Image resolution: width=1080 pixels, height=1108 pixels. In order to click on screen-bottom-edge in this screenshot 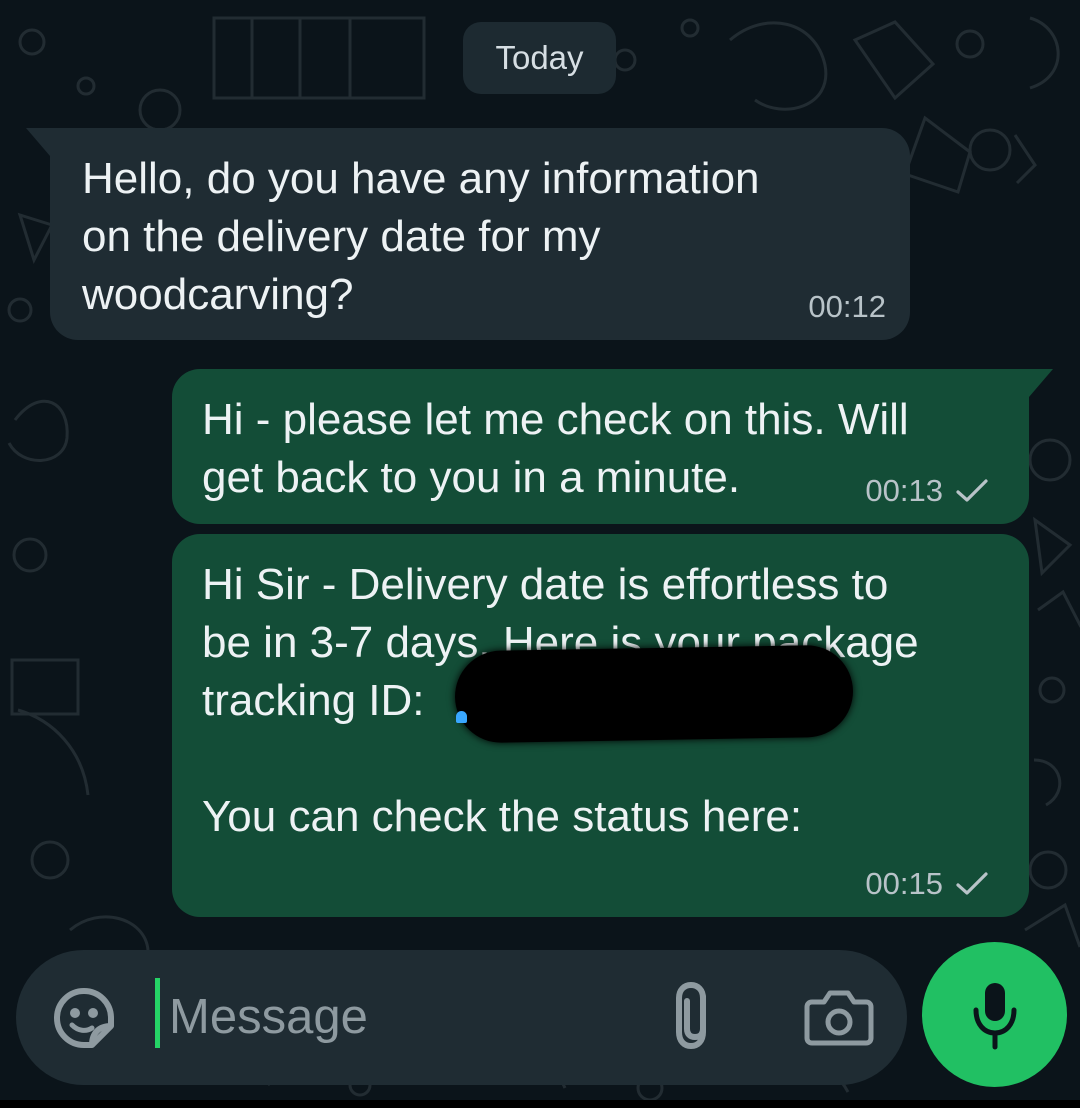, I will do `click(540, 1104)`.